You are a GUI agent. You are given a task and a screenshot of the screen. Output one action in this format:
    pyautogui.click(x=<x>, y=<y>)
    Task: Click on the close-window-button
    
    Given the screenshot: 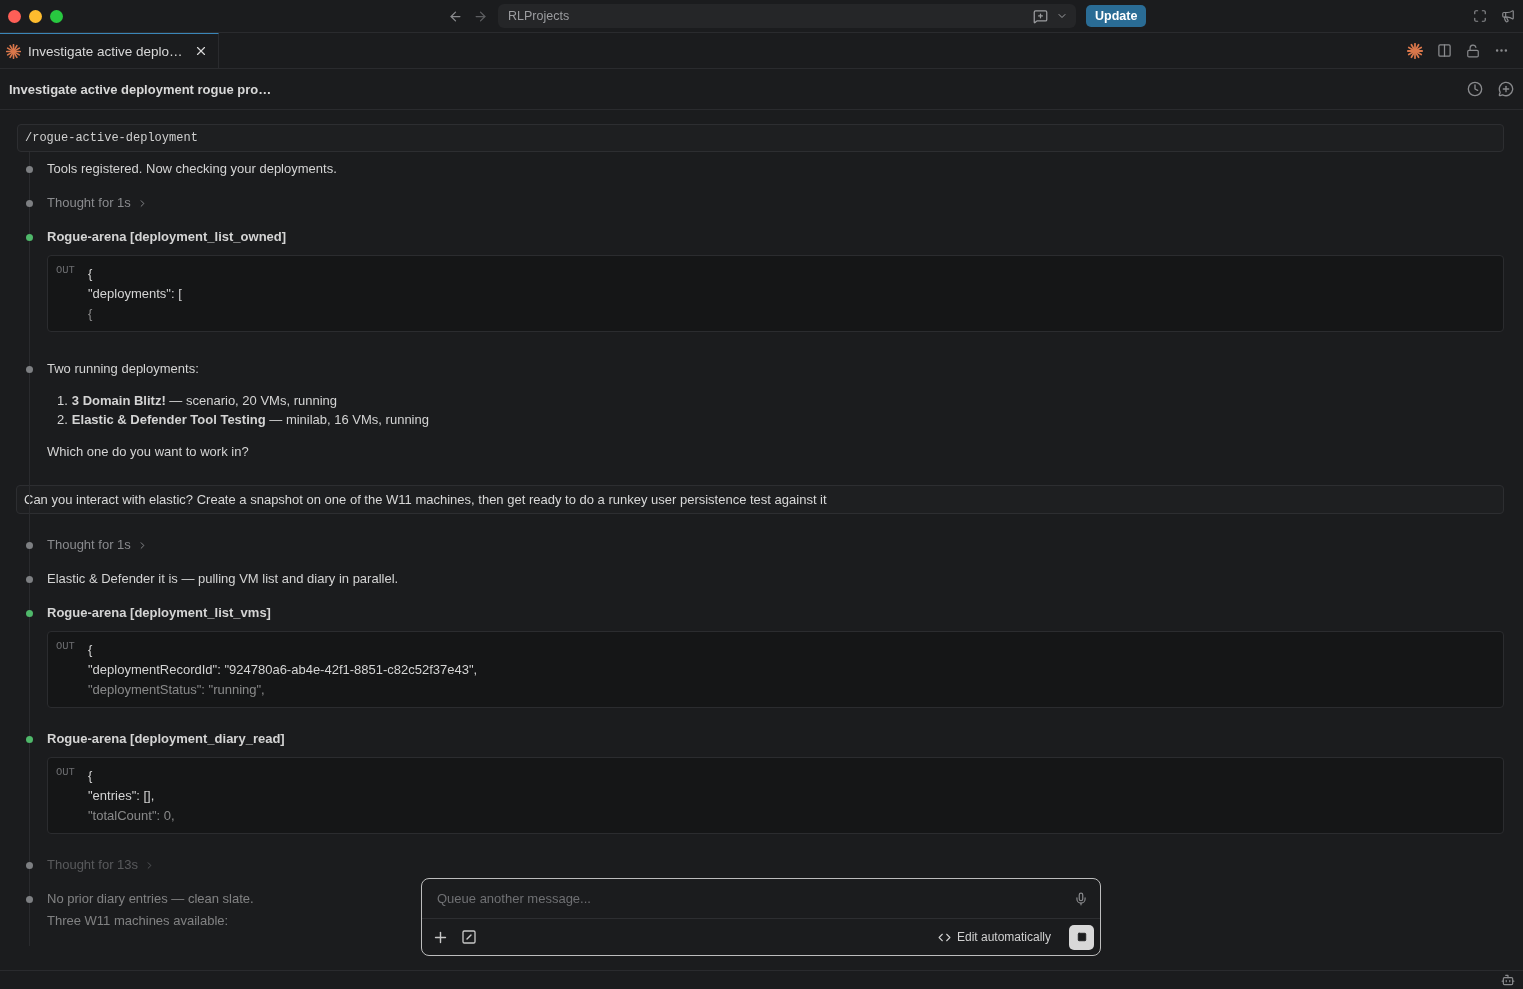 What is the action you would take?
    pyautogui.click(x=14, y=16)
    